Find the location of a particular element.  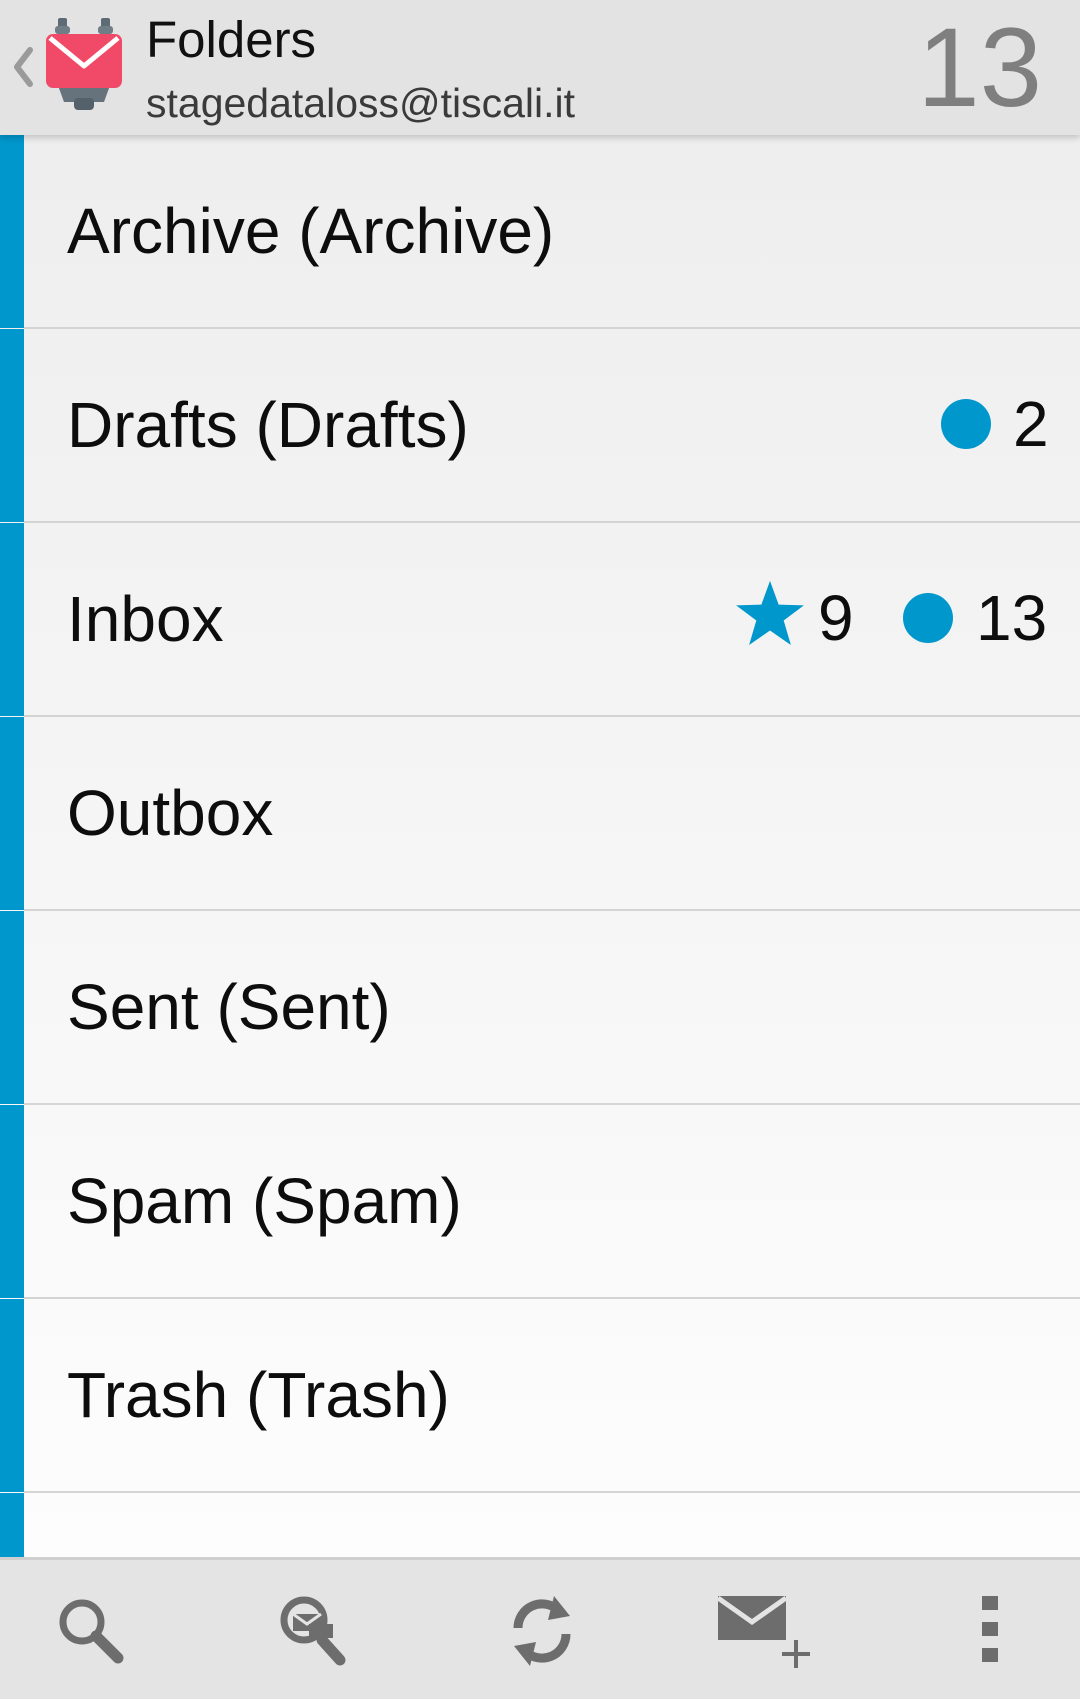

refresh-icon is located at coordinates (542, 1631).